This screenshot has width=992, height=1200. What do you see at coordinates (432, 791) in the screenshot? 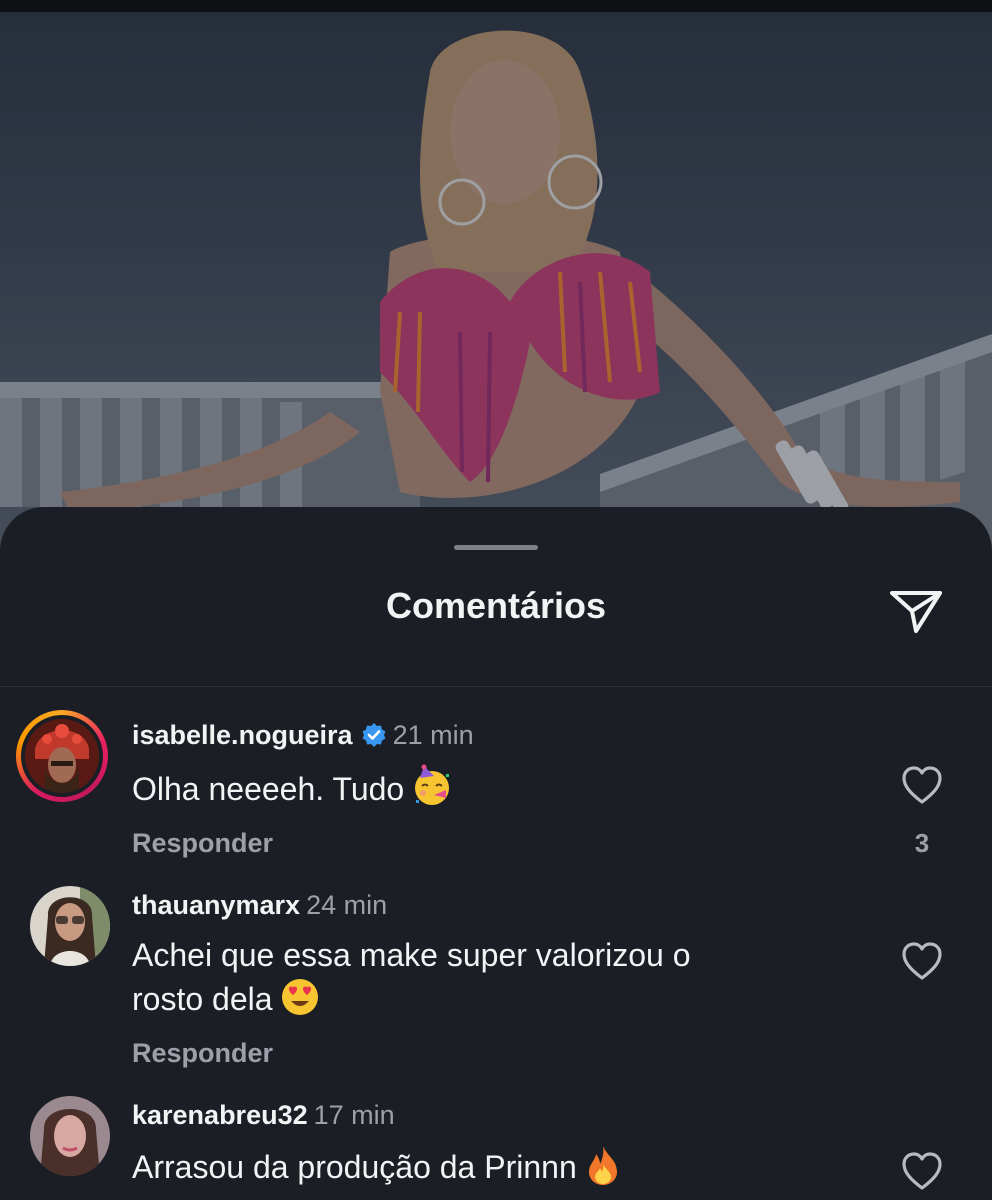
I see `partying-face-icon` at bounding box center [432, 791].